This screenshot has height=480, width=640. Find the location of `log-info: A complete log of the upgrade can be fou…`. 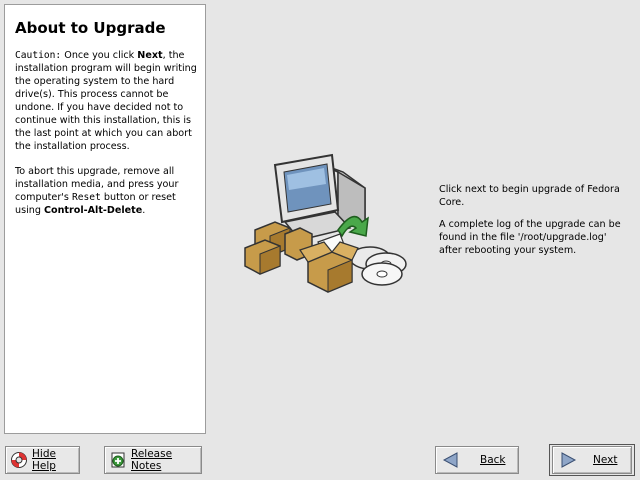

log-info: A complete log of the upgrade can be fou… is located at coordinates (530, 237).